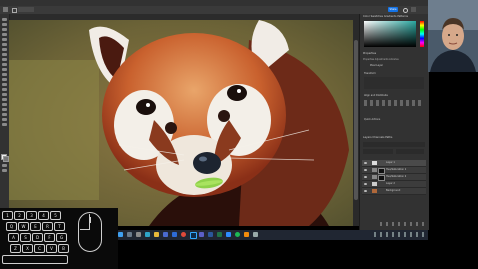  Describe the element at coordinates (390, 34) in the screenshot. I see `color-picker-field` at that location.